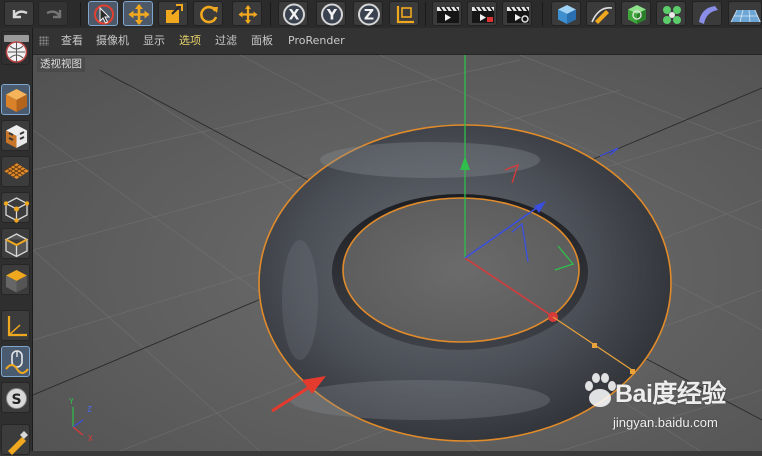  I want to click on menu-prorender: ProRender, so click(316, 41).